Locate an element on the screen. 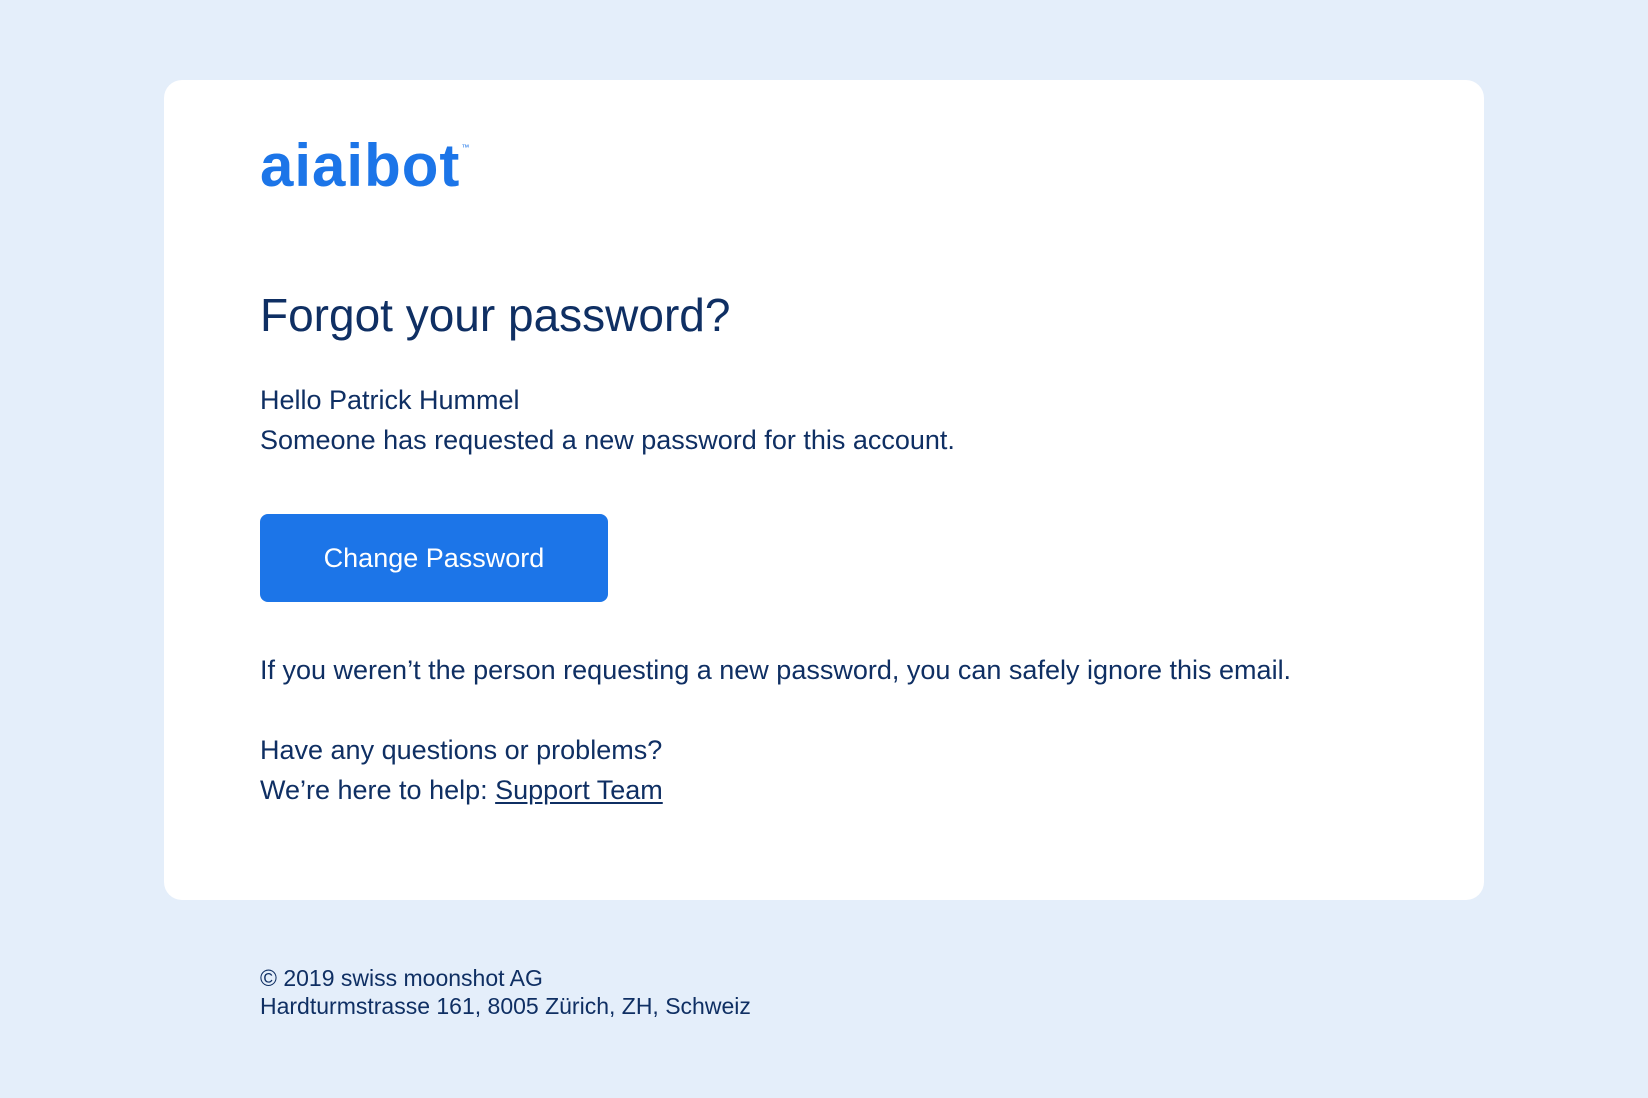 Image resolution: width=1648 pixels, height=1098 pixels. trademark-mark: ™ is located at coordinates (466, 147).